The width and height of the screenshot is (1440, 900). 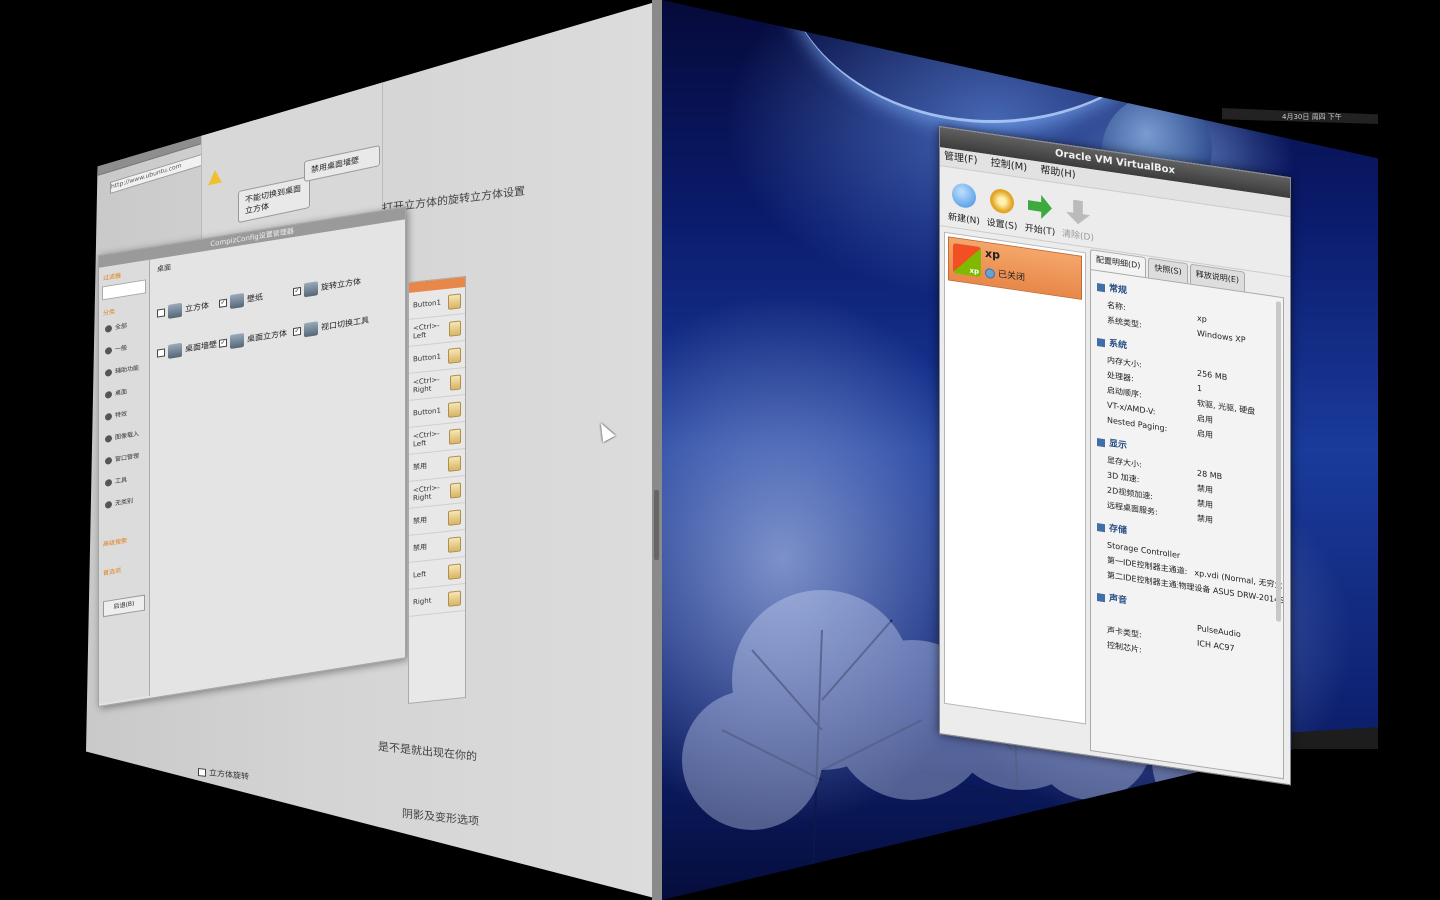 What do you see at coordinates (1101, 527) in the screenshot?
I see `storage-icon` at bounding box center [1101, 527].